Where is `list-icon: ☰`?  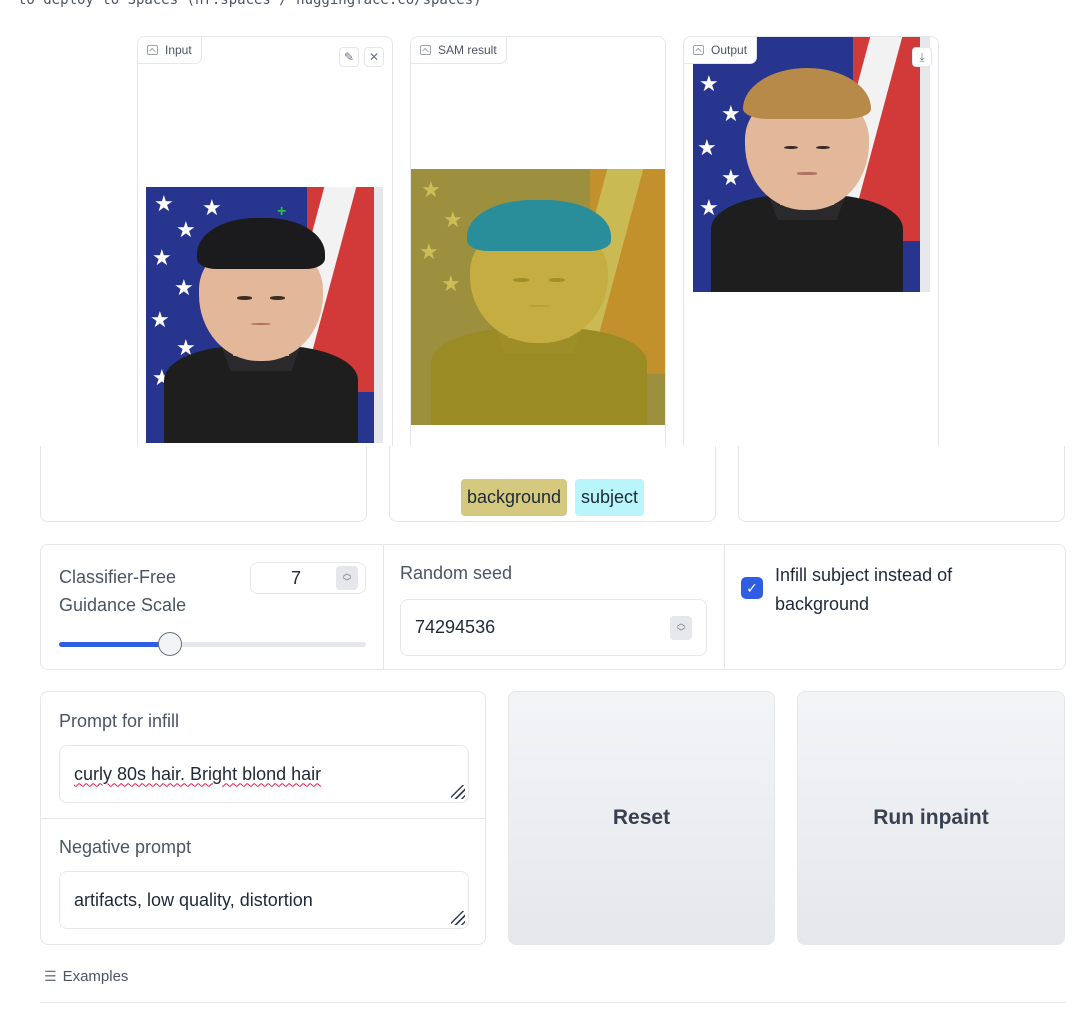
list-icon: ☰ is located at coordinates (50, 976).